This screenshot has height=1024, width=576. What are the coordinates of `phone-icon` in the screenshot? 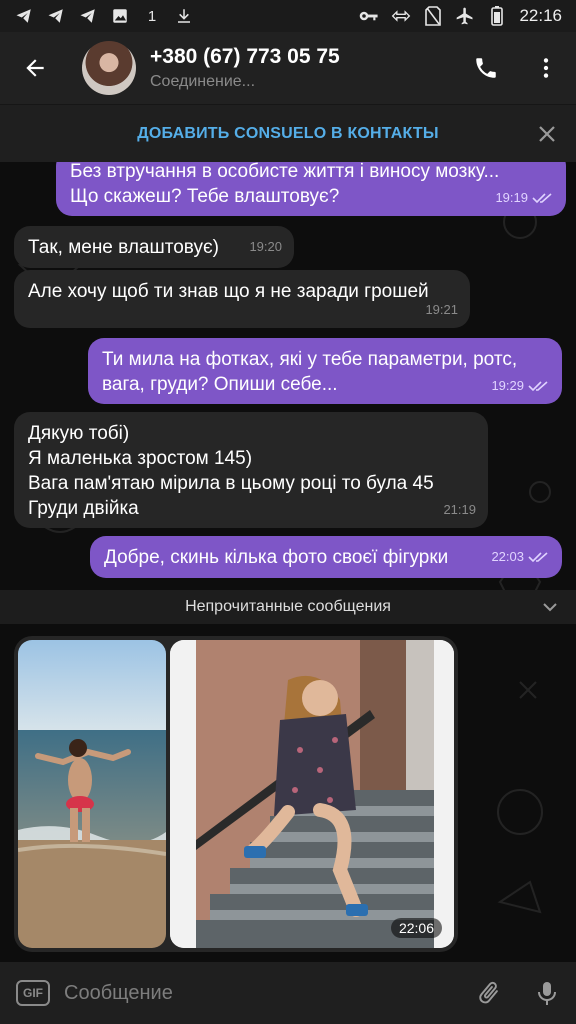 It's located at (486, 68).